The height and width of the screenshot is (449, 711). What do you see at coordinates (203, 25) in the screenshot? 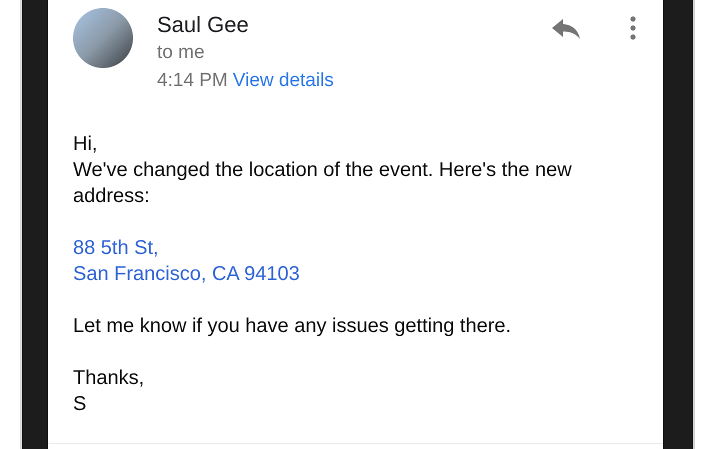
I see `sender-name: Saul Gee` at bounding box center [203, 25].